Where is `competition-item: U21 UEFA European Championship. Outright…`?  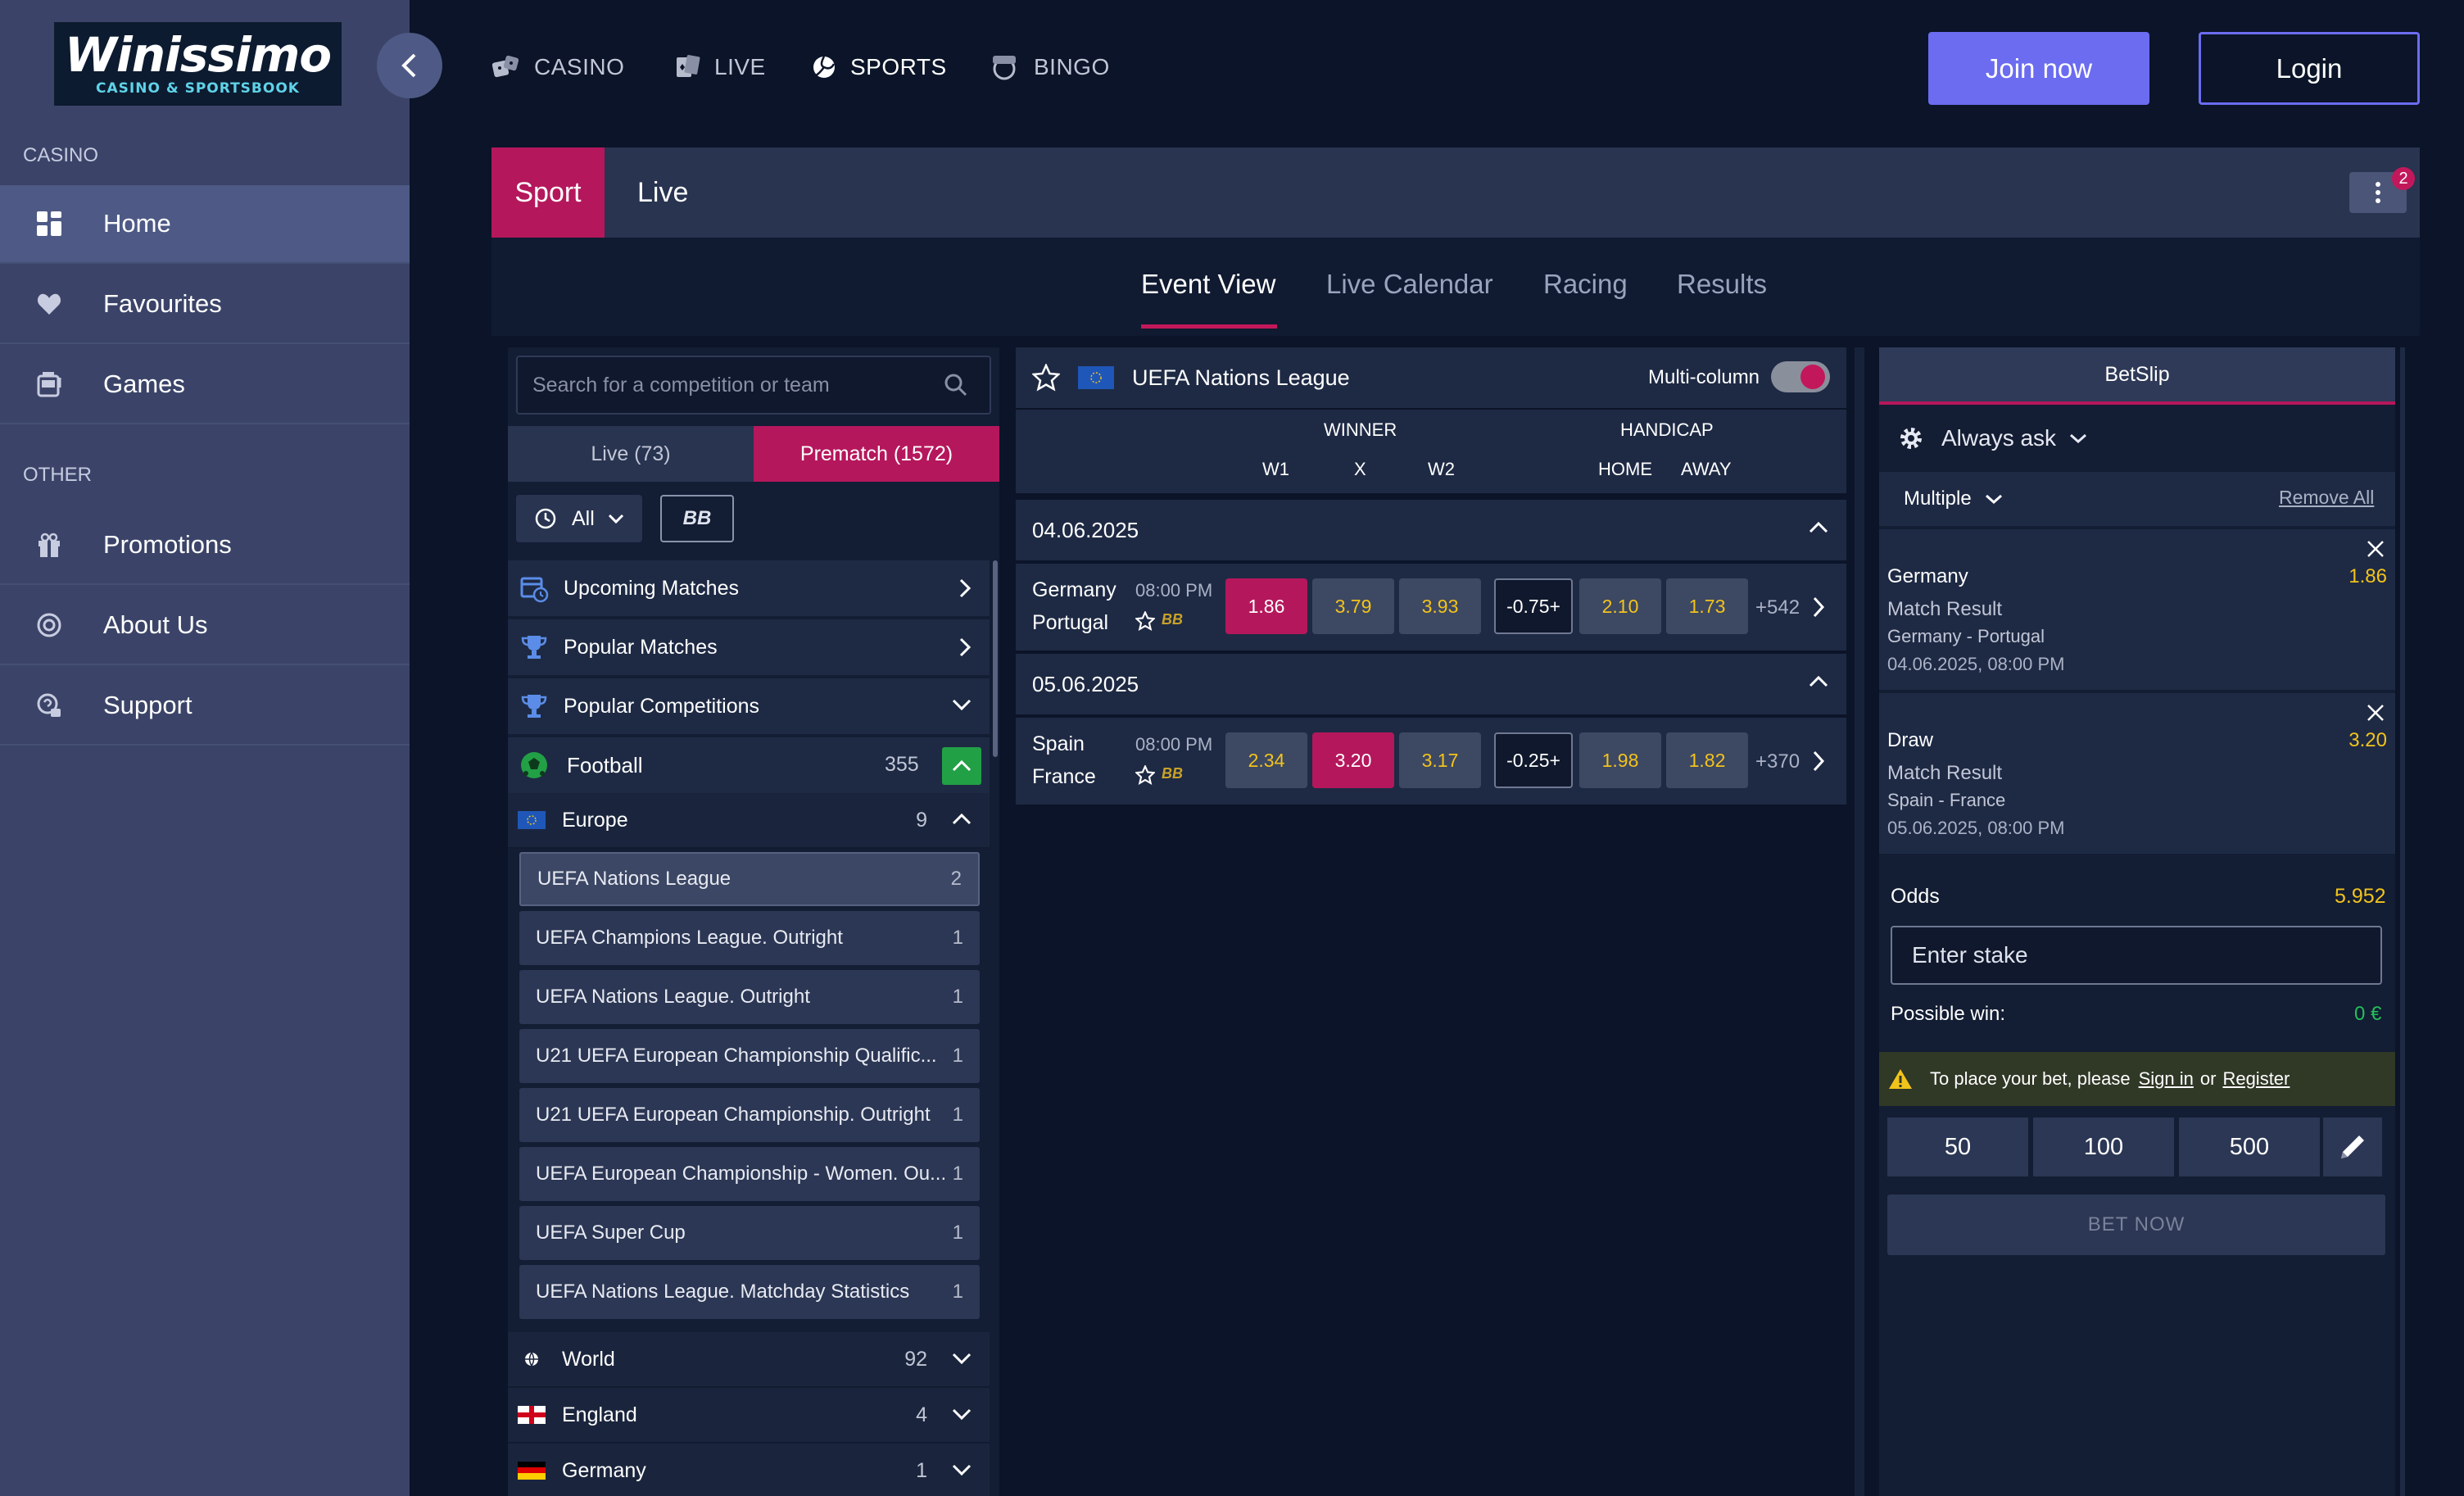 competition-item: U21 UEFA European Championship. Outright… is located at coordinates (749, 1115).